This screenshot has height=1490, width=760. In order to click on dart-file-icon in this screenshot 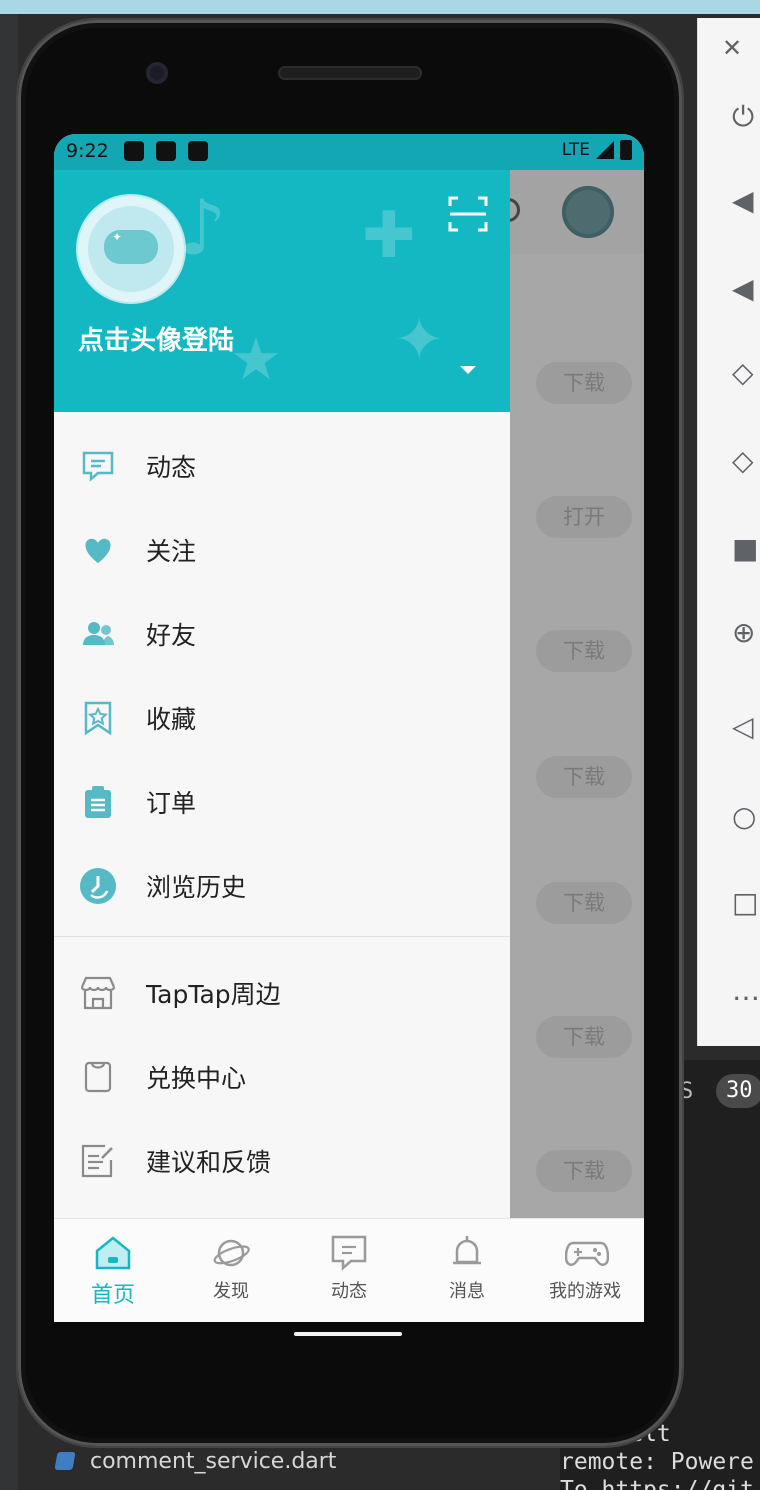, I will do `click(65, 1461)`.